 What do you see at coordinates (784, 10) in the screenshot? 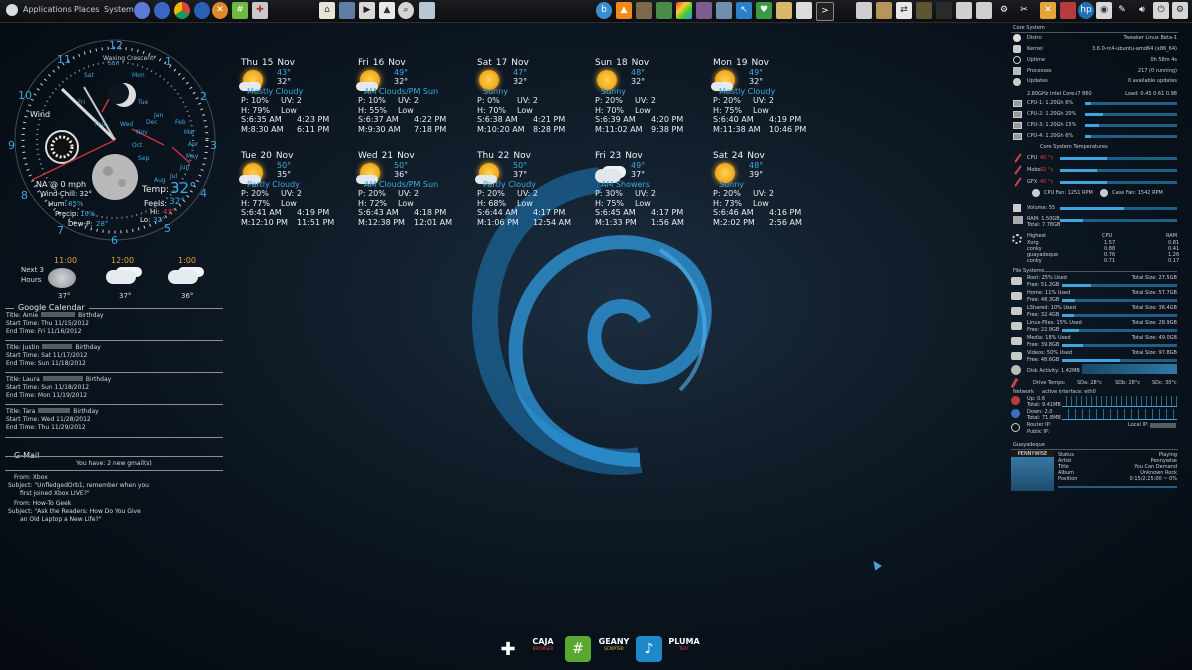
I see `tool-icon` at bounding box center [784, 10].